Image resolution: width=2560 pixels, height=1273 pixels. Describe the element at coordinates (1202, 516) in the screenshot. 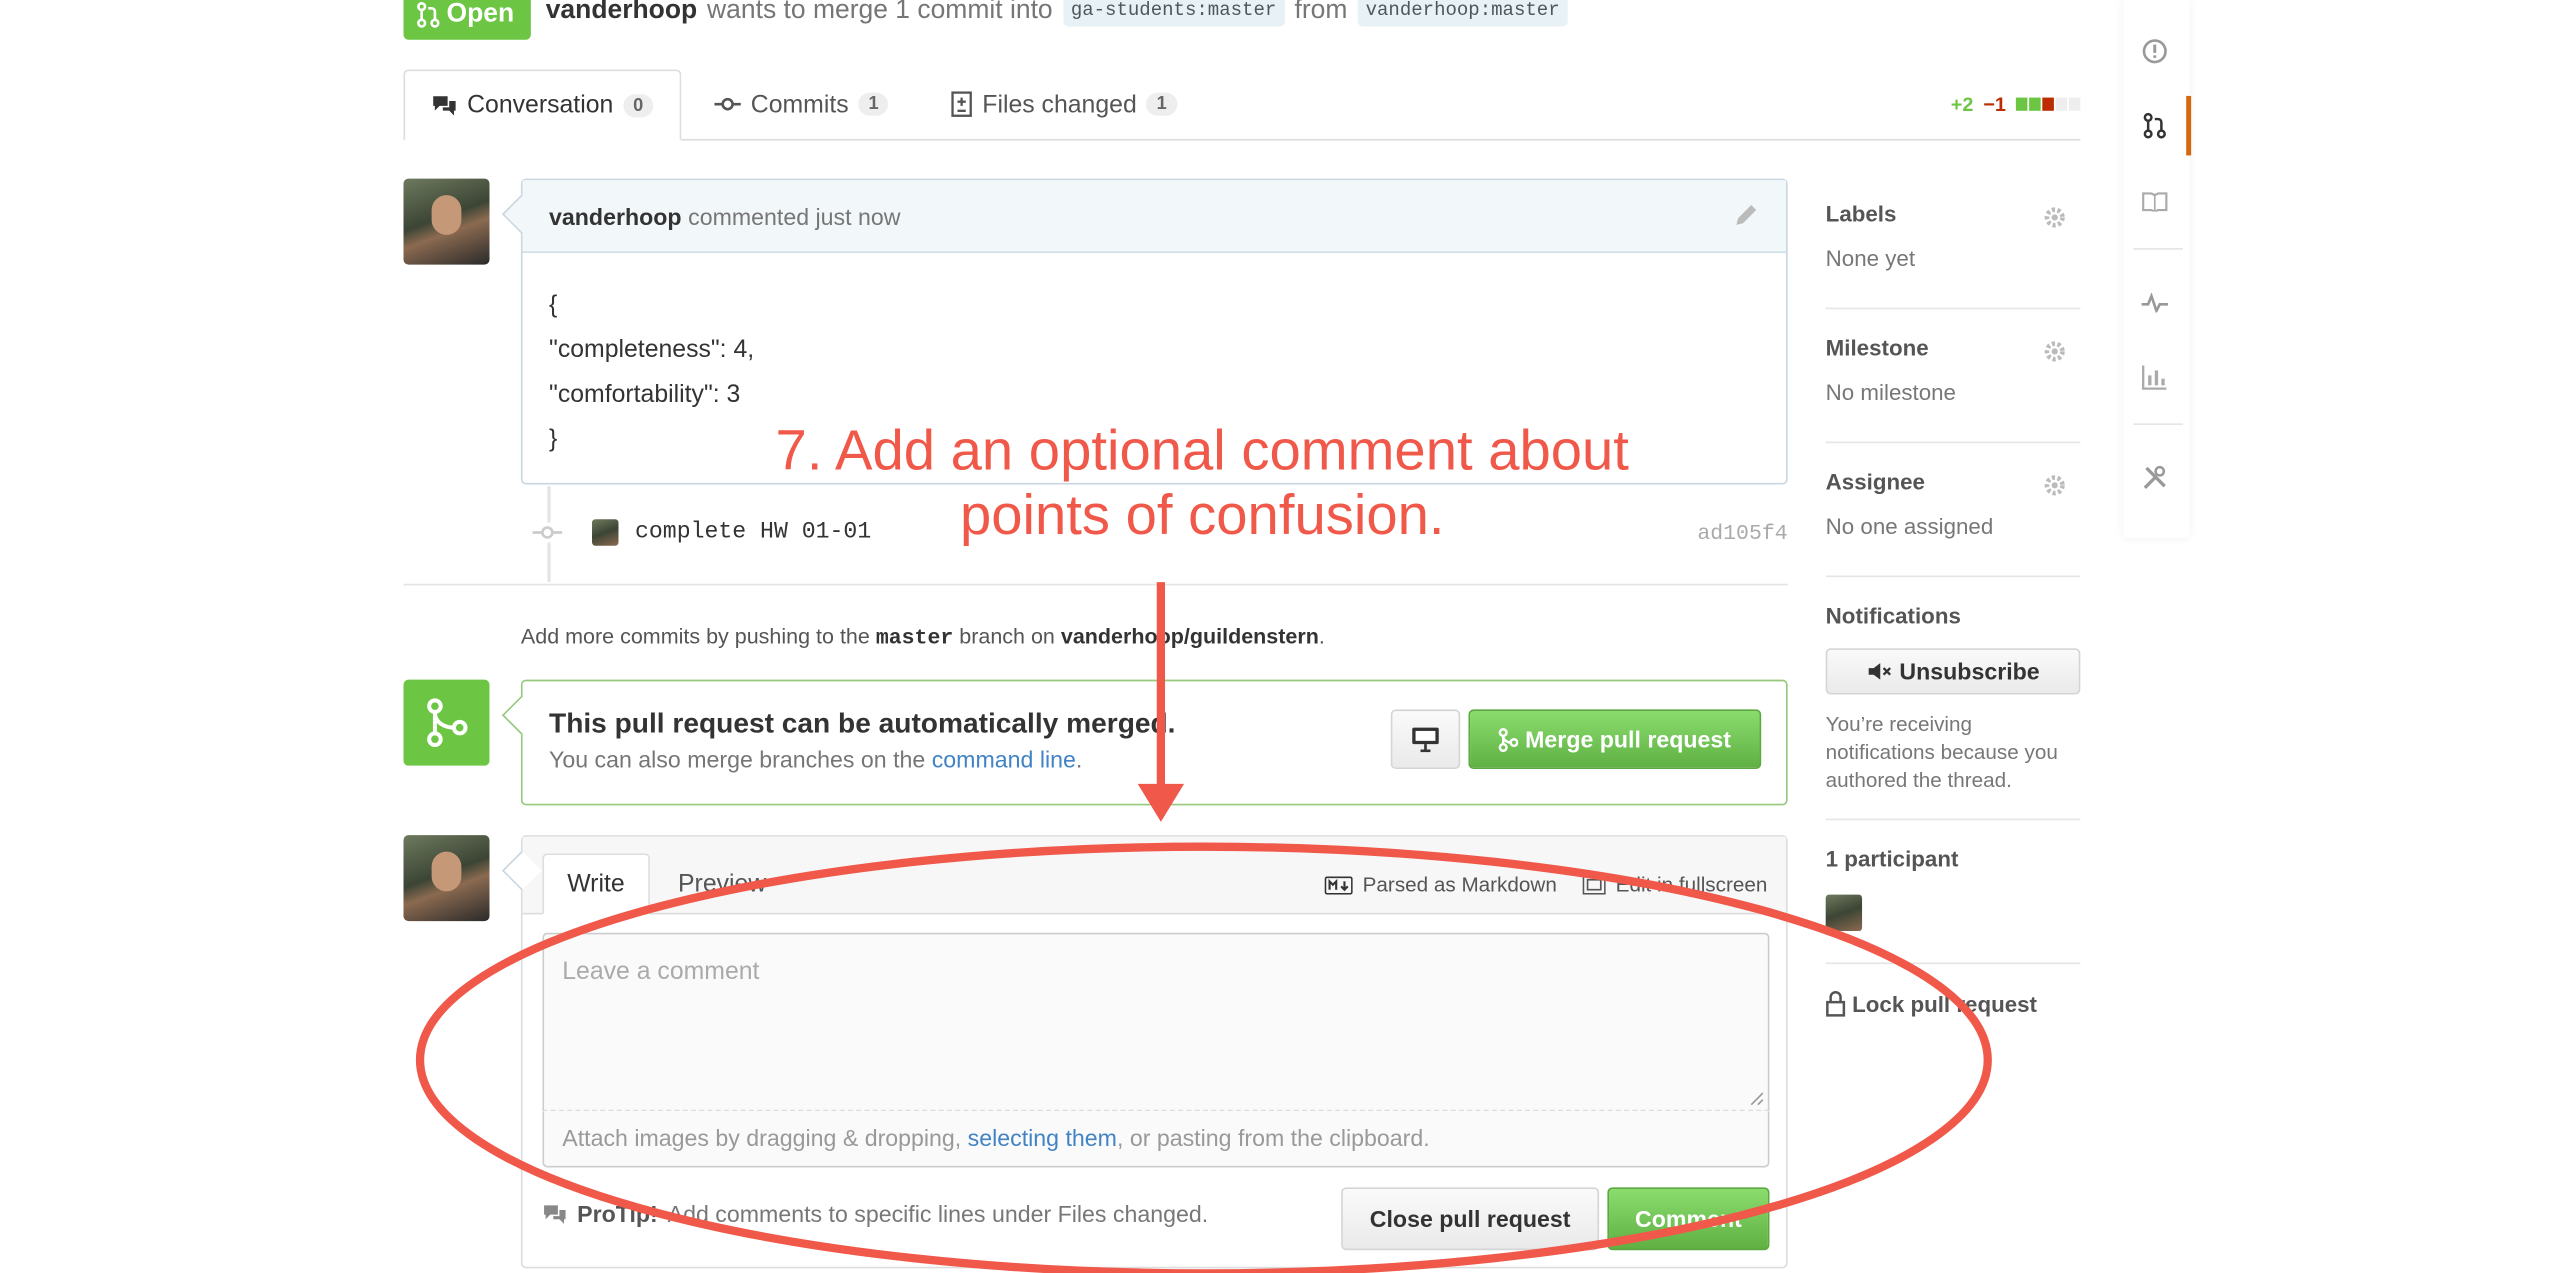

I see `annotation-line: points of confusion.` at that location.